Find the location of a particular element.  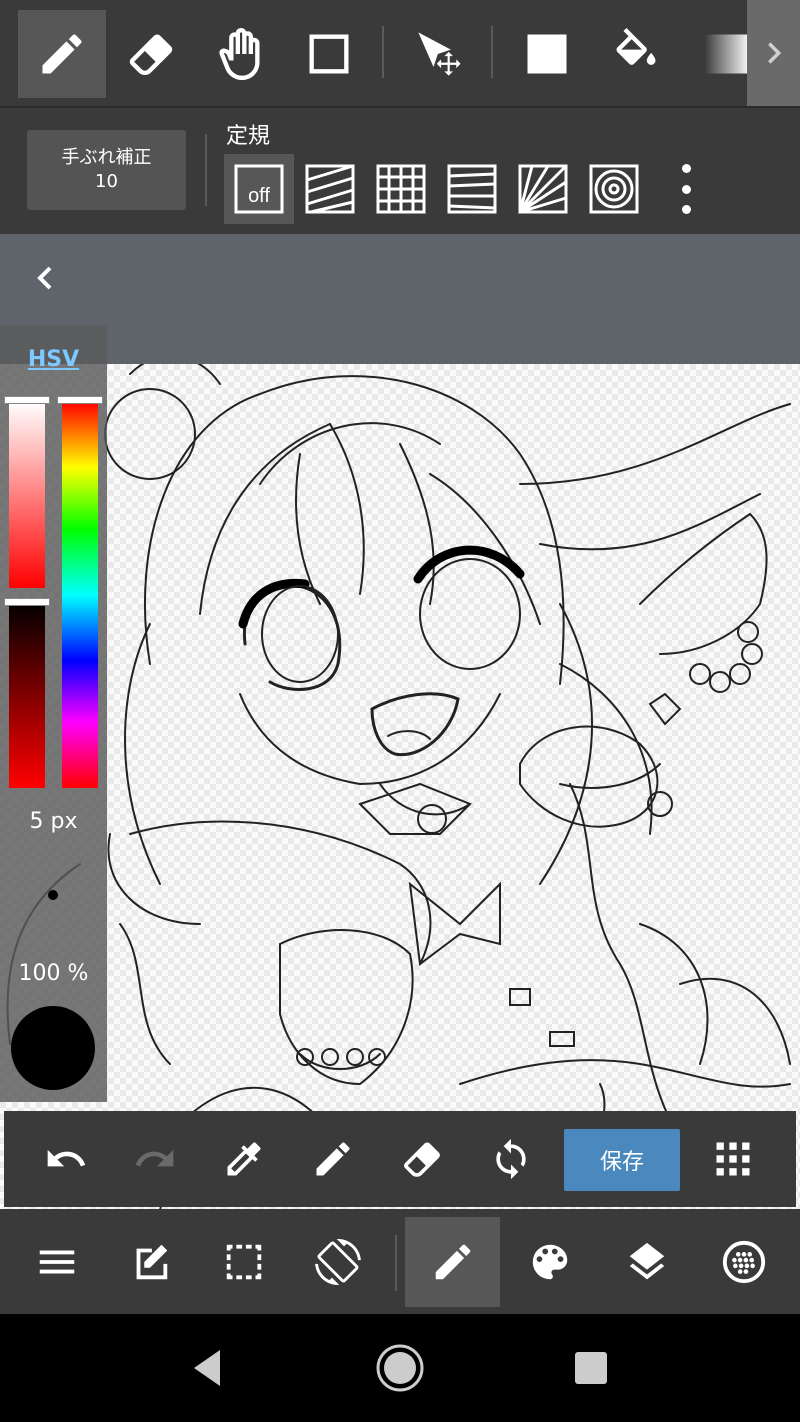

recents-button is located at coordinates (591, 1368).